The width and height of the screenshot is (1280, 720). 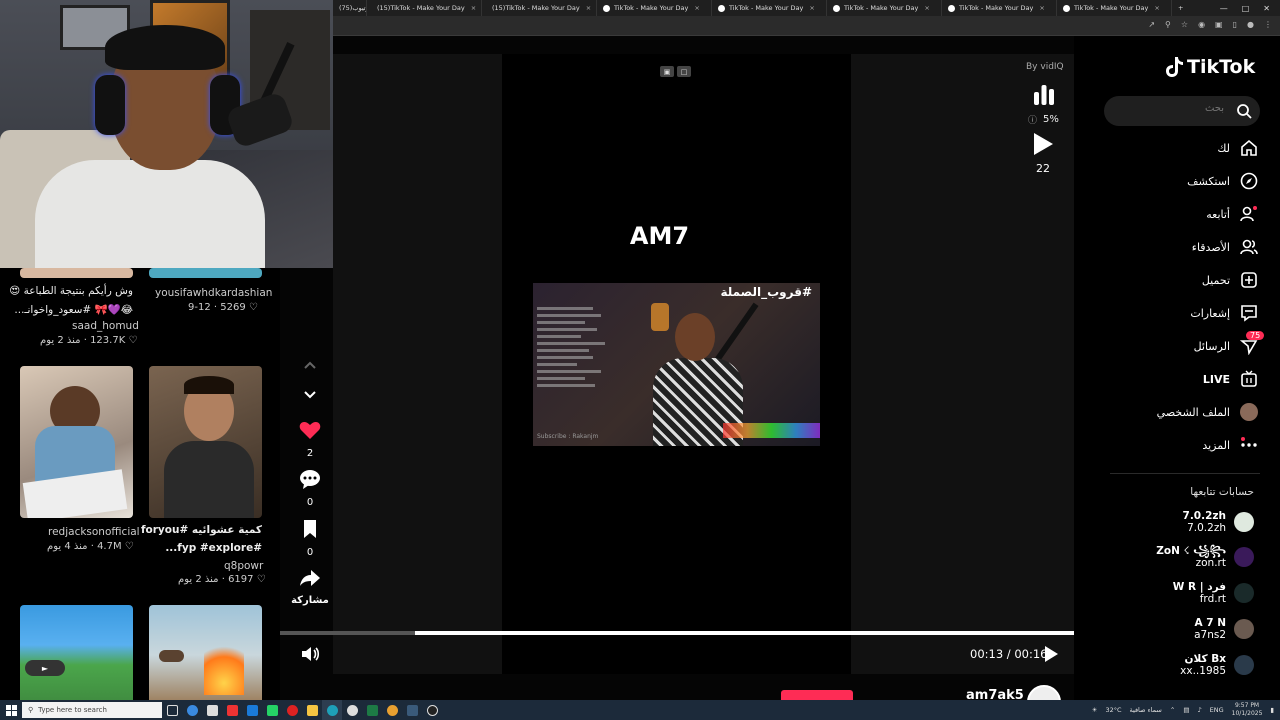 What do you see at coordinates (272, 710) in the screenshot?
I see `whatsapp-icon` at bounding box center [272, 710].